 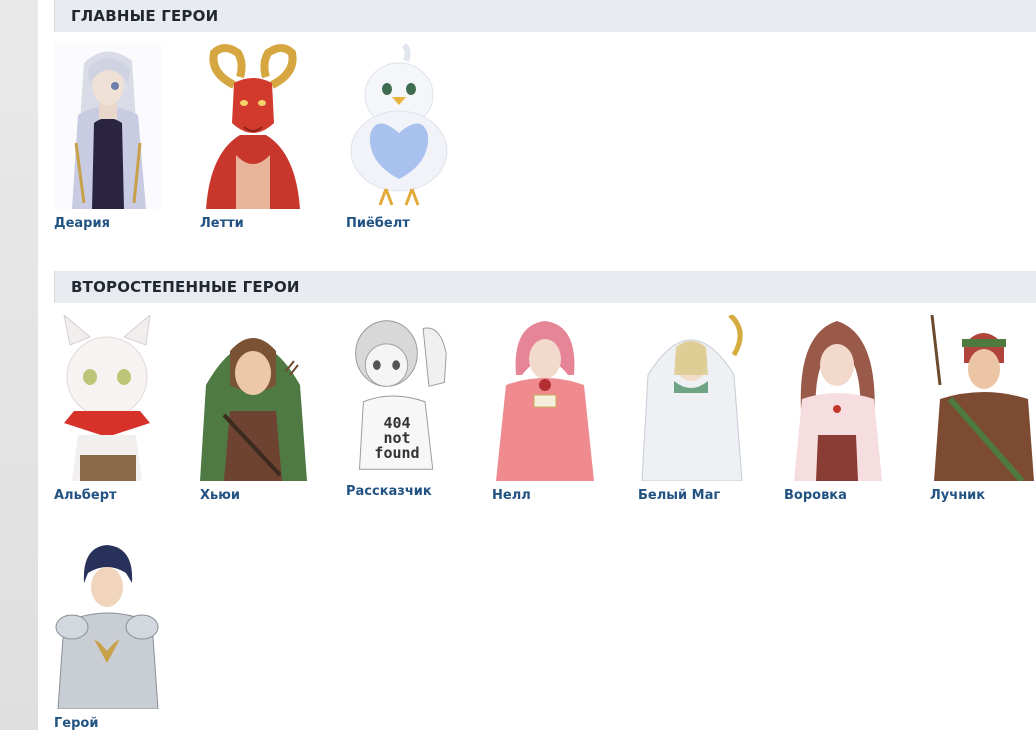 I want to click on character-card: Лучник, so click(x=983, y=409).